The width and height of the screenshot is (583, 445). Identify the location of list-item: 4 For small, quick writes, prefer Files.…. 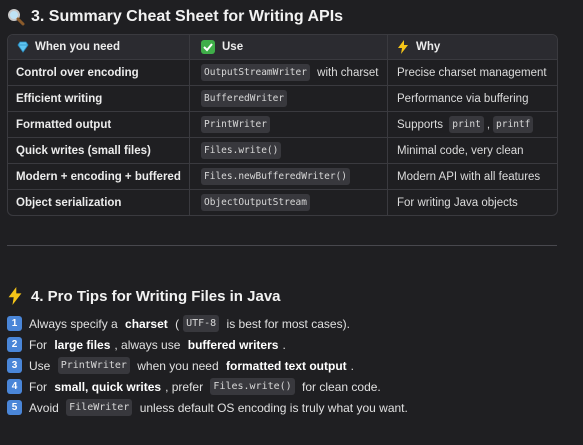
(287, 386).